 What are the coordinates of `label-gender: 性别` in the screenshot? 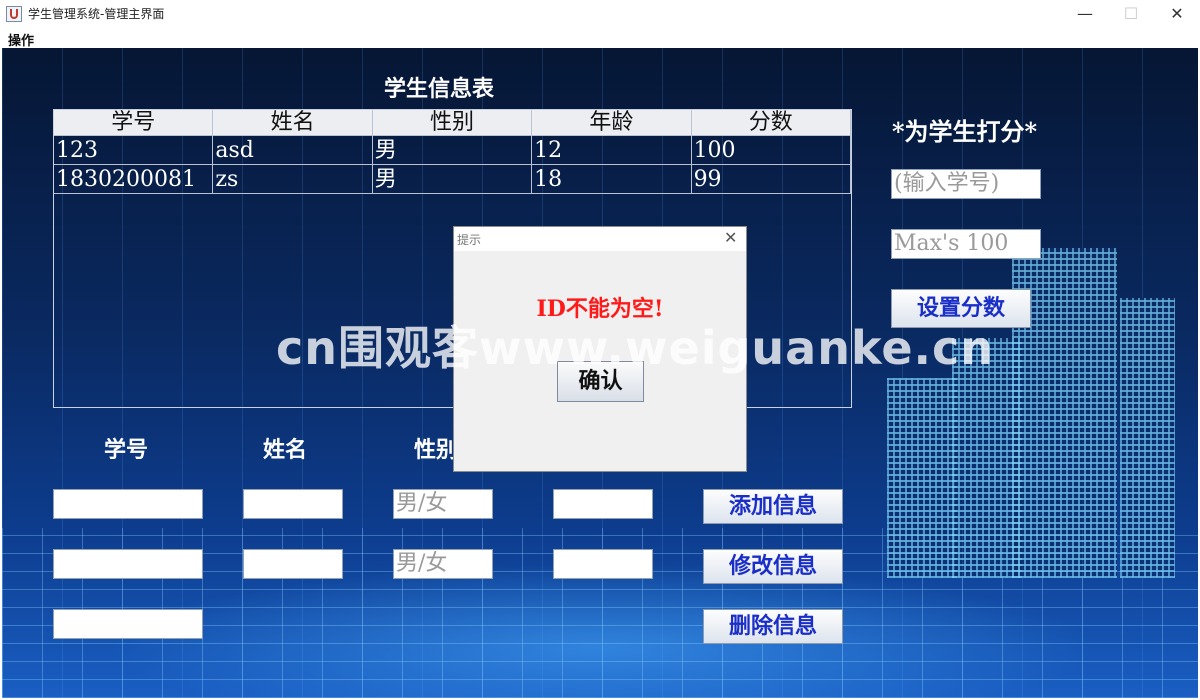 It's located at (436, 450).